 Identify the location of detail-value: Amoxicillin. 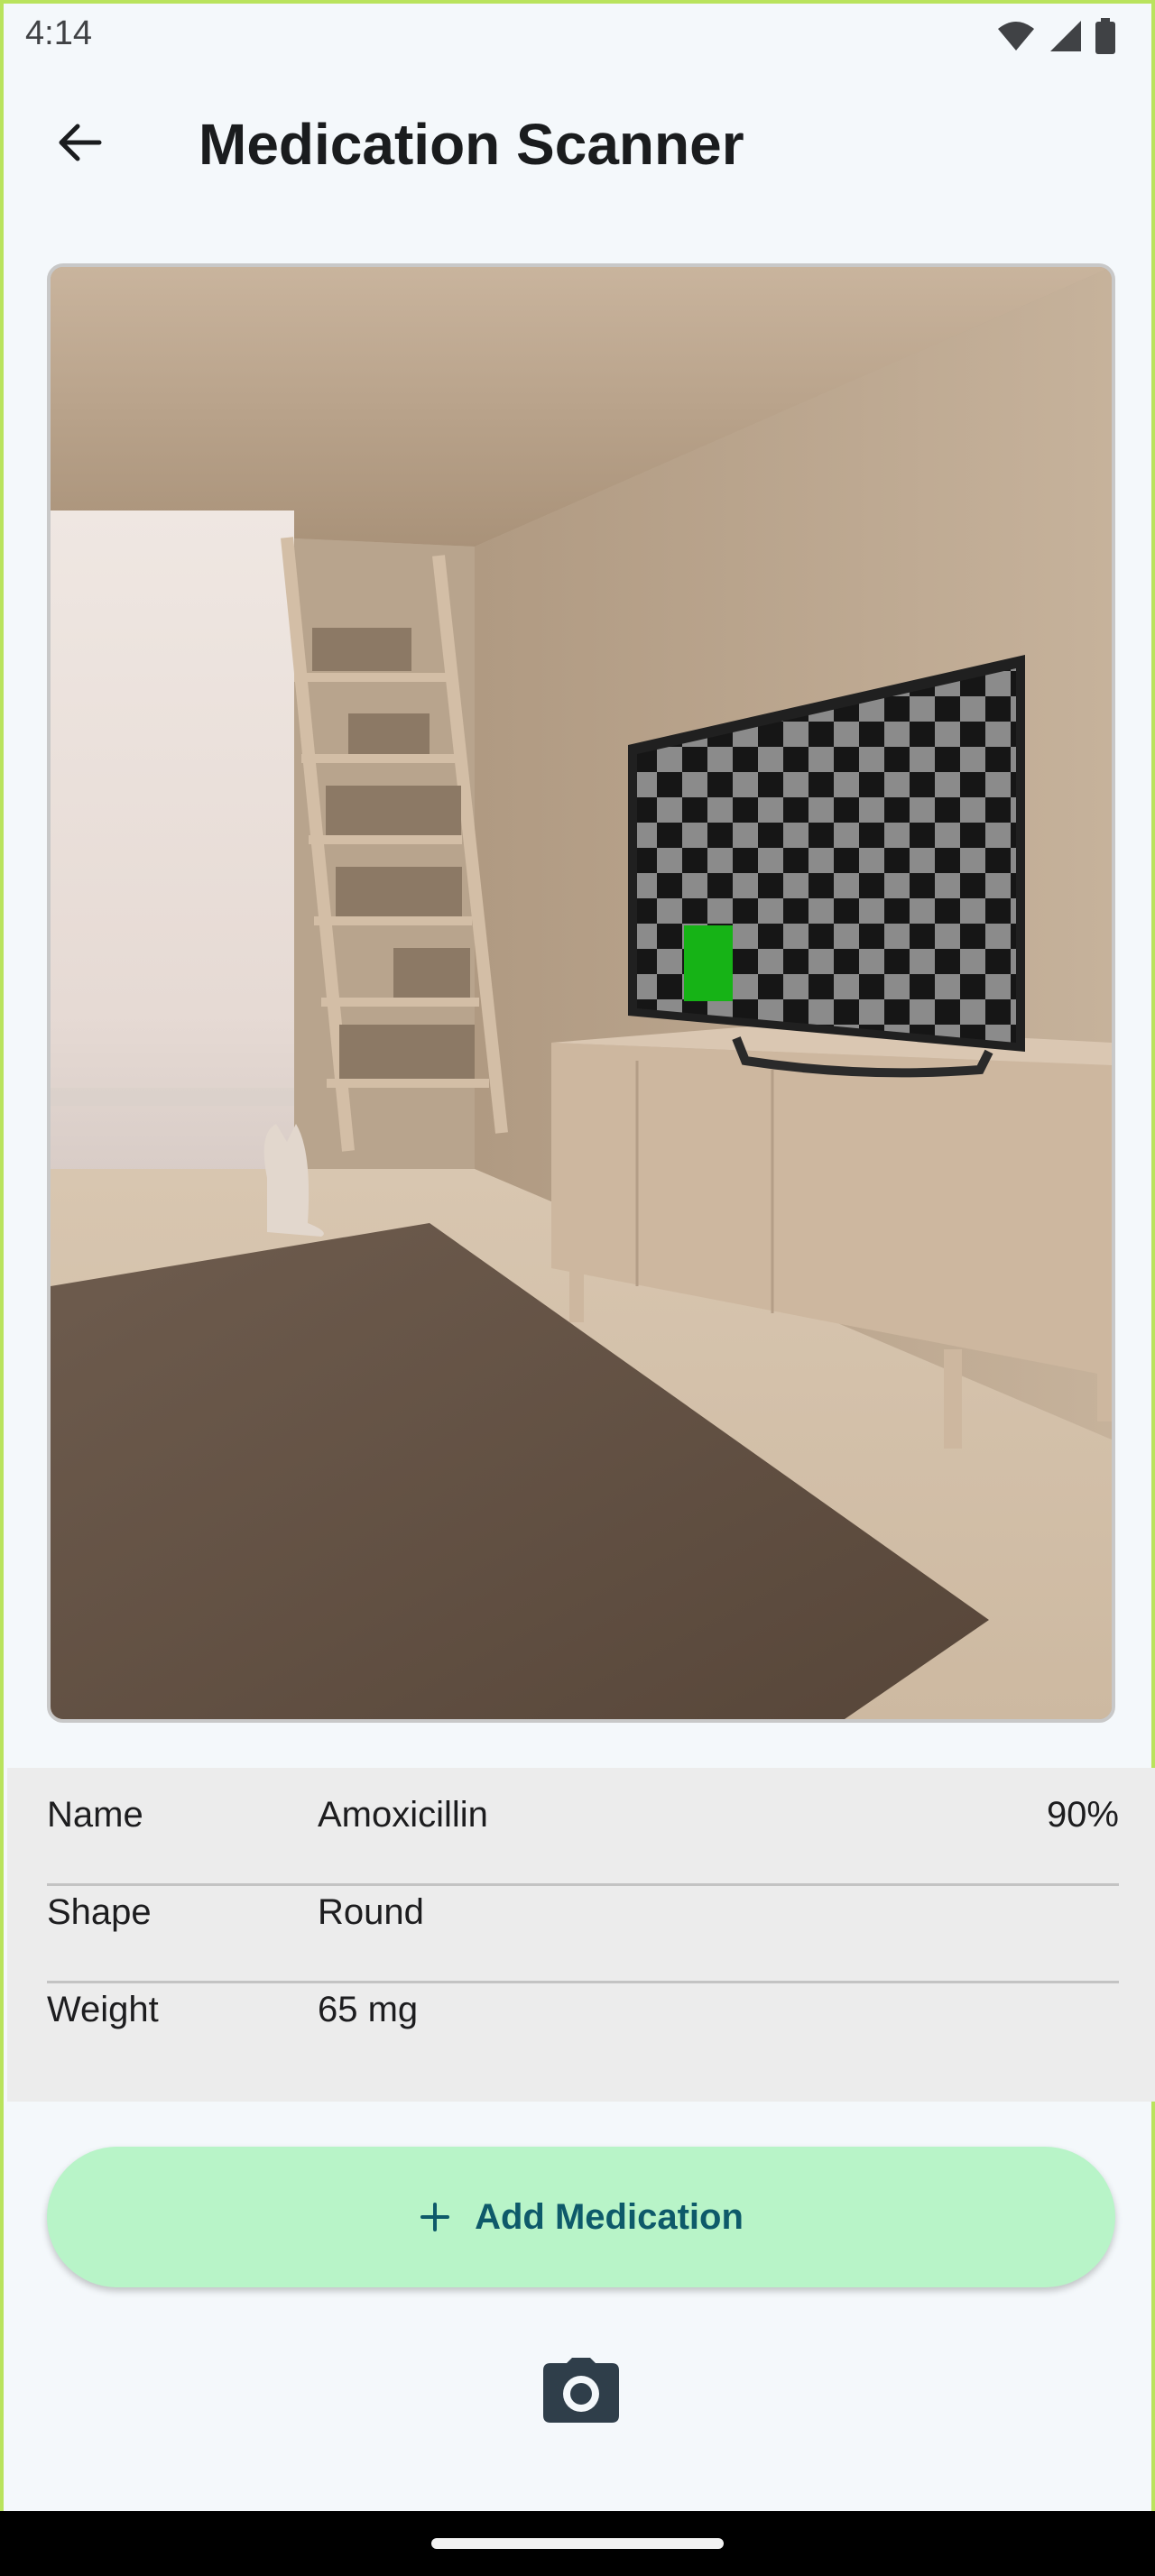
(403, 1815).